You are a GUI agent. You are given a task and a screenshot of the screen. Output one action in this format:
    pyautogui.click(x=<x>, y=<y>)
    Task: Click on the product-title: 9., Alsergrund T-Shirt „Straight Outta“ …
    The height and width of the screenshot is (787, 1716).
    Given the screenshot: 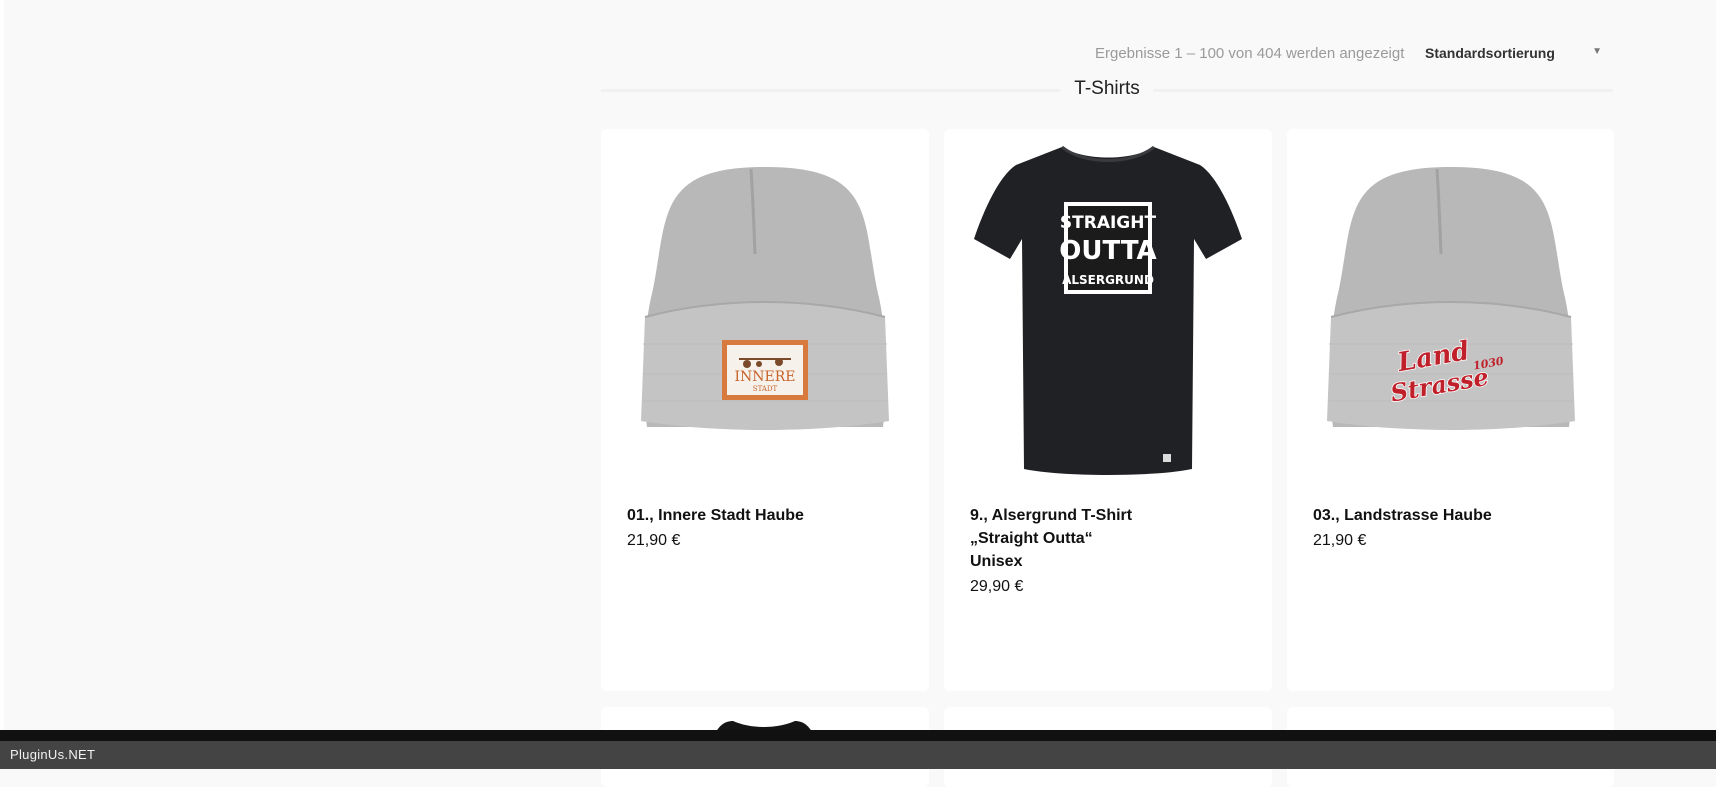 What is the action you would take?
    pyautogui.click(x=1065, y=538)
    